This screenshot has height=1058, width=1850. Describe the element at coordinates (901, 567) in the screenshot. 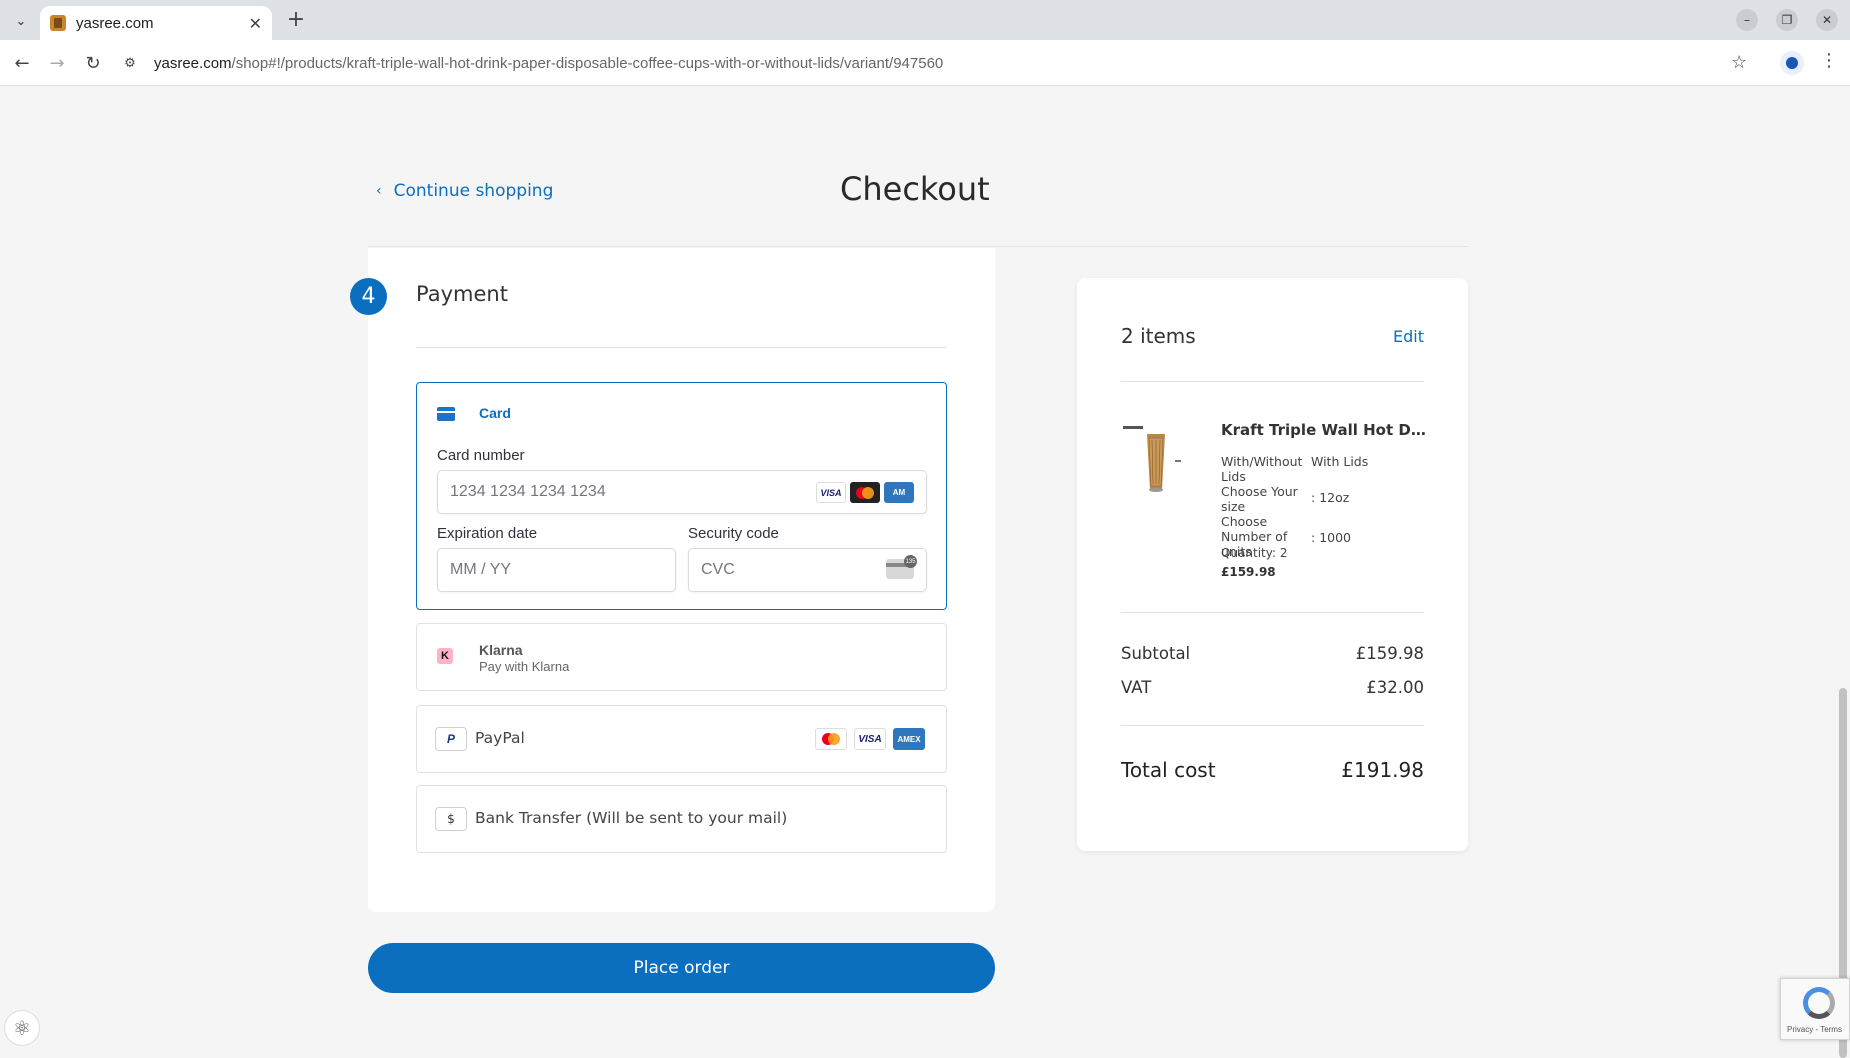

I see `cvc-card-icon: 135` at that location.